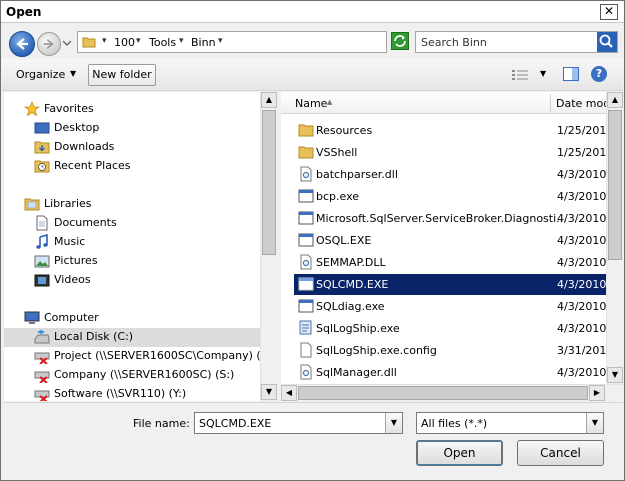 The height and width of the screenshot is (481, 625). I want to click on close-button: ✕, so click(609, 12).